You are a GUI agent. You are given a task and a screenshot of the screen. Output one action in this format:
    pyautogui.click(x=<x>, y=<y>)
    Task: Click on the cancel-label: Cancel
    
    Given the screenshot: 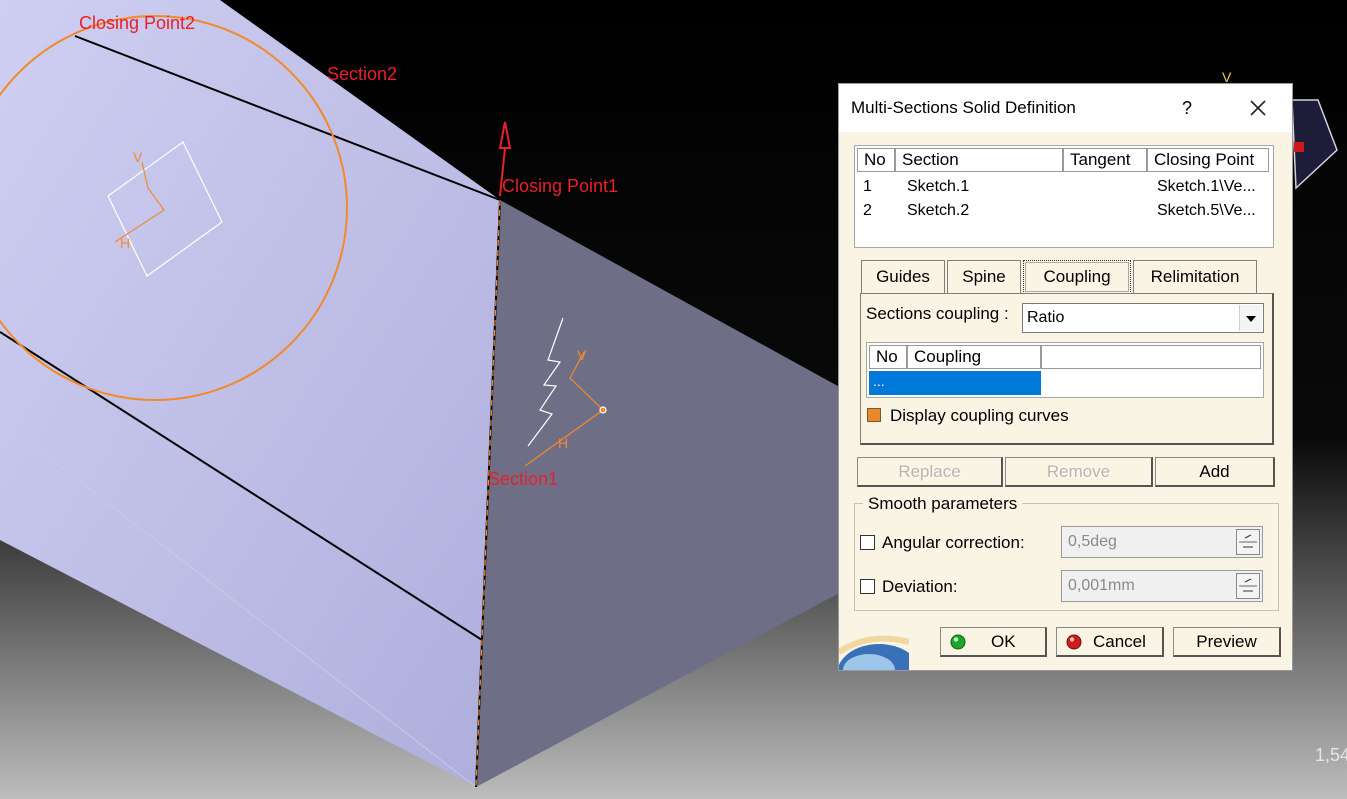 What is the action you would take?
    pyautogui.click(x=1119, y=641)
    